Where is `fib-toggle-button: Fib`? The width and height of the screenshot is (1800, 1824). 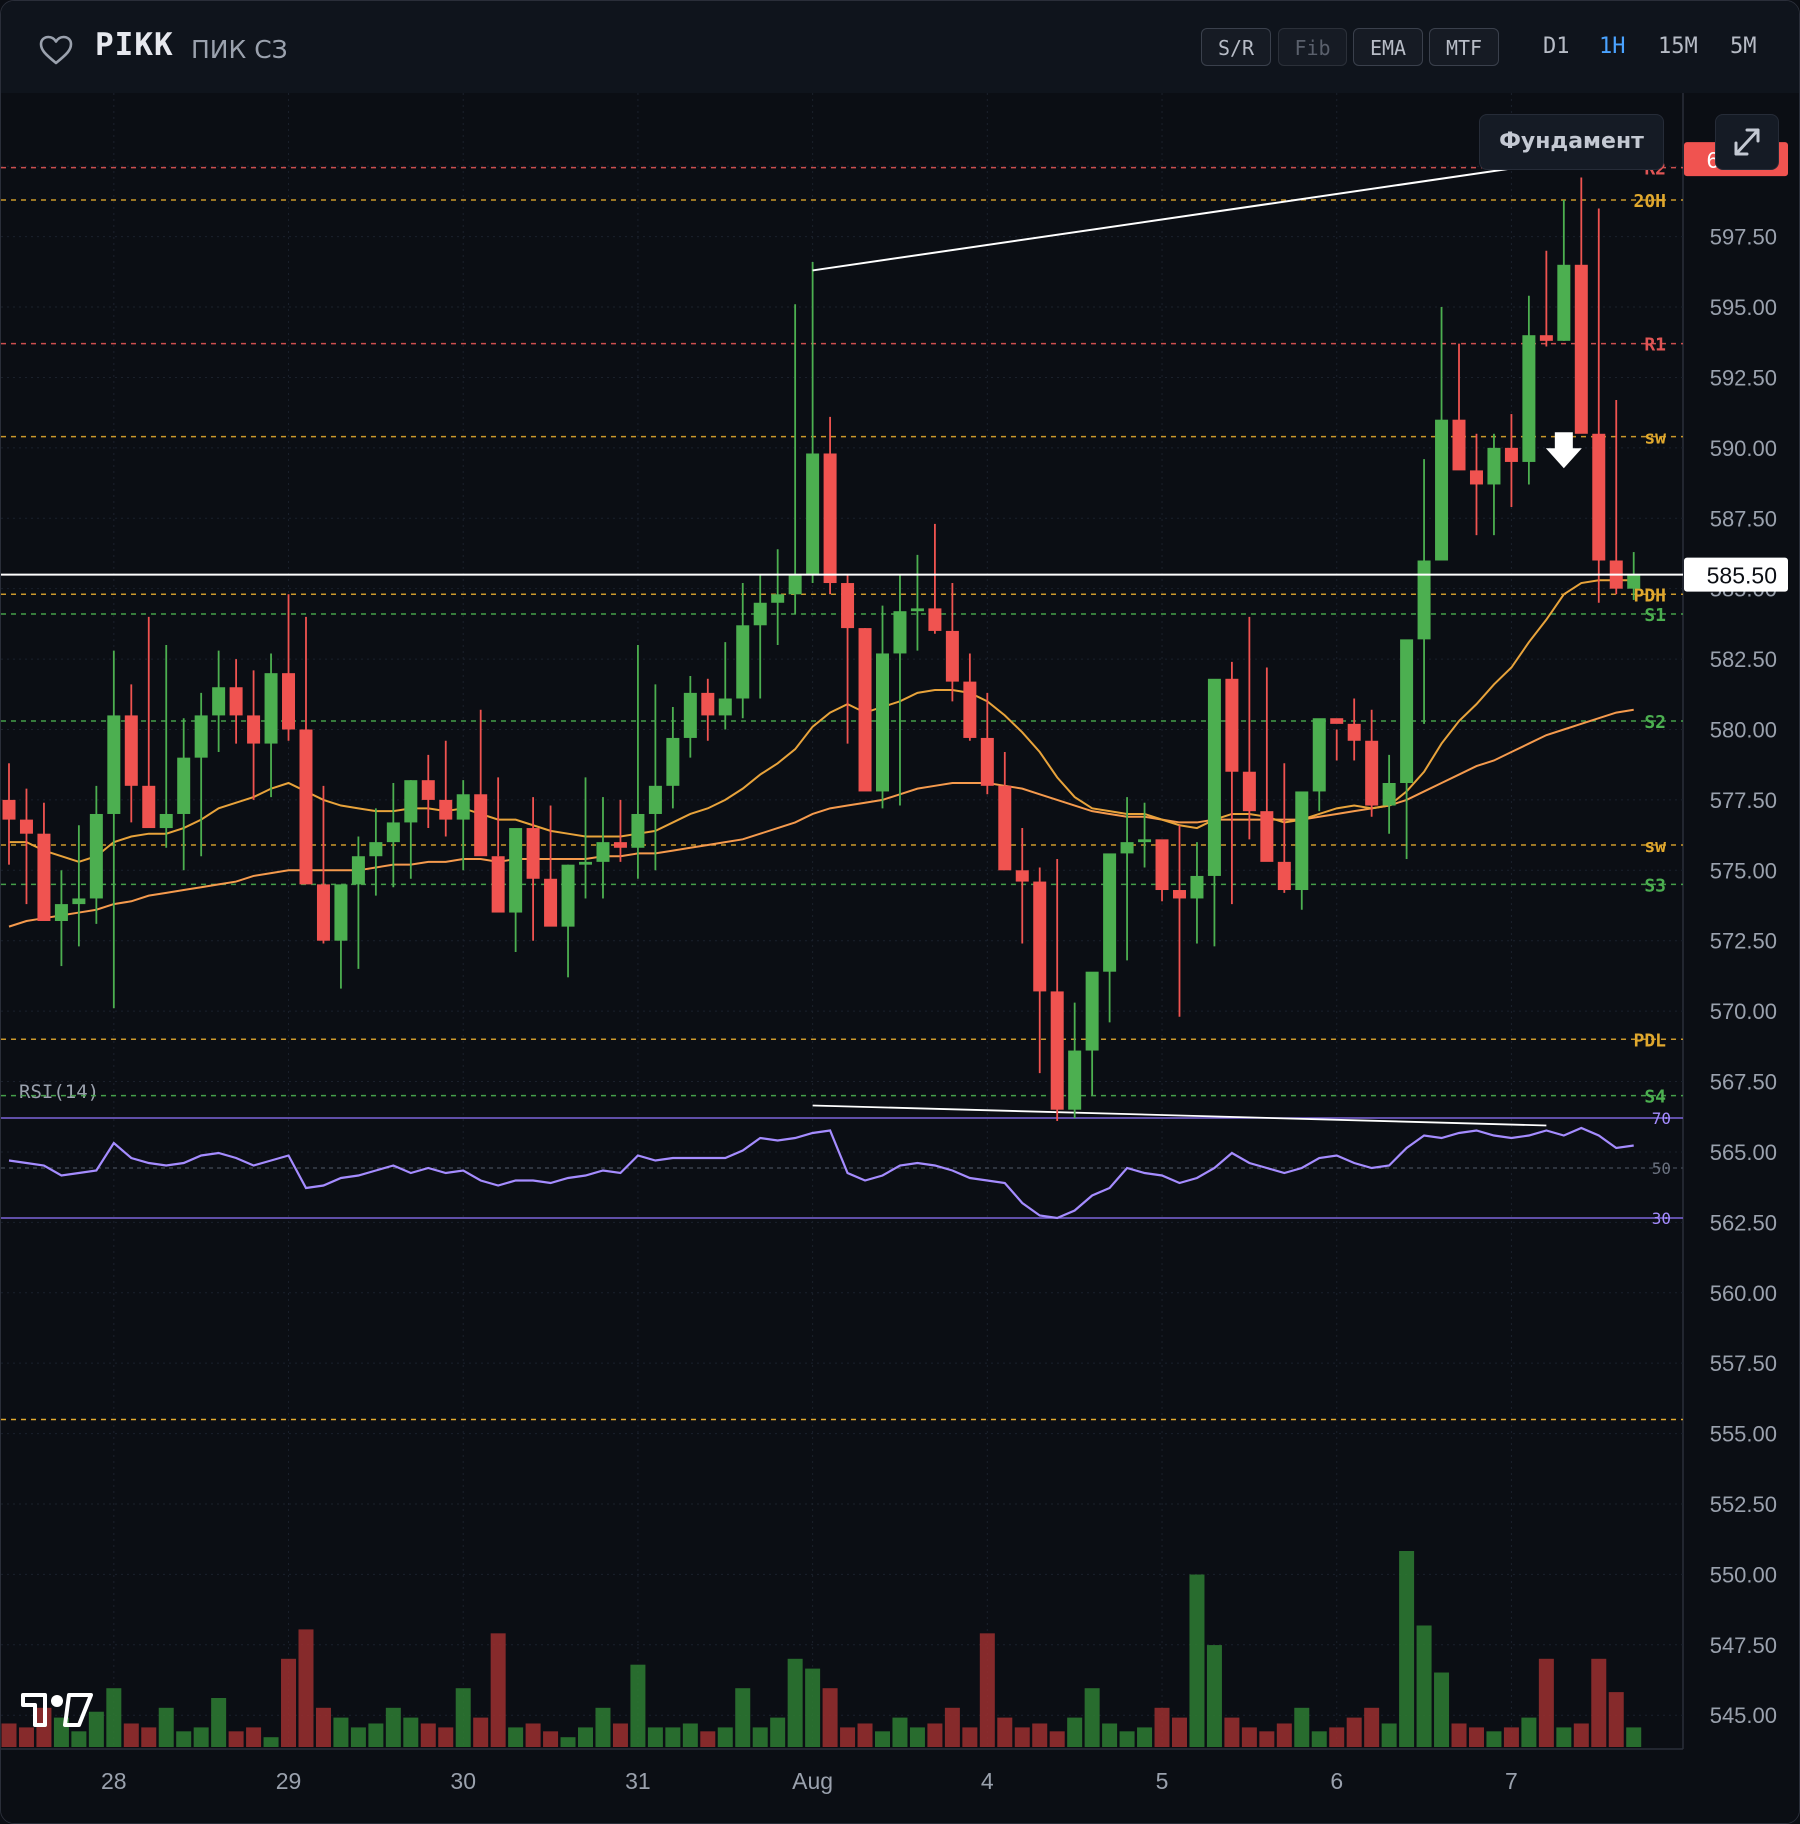
fib-toggle-button: Fib is located at coordinates (1312, 47).